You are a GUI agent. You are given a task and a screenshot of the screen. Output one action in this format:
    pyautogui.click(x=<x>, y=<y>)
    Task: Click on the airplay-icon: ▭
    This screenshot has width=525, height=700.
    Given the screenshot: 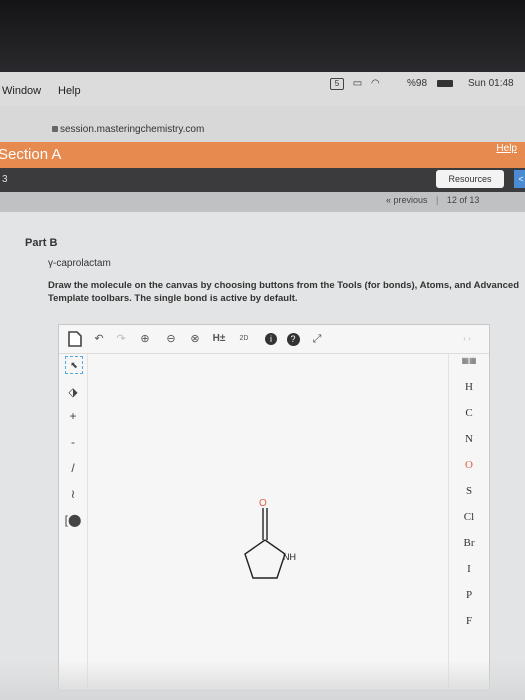 What is the action you would take?
    pyautogui.click(x=357, y=83)
    